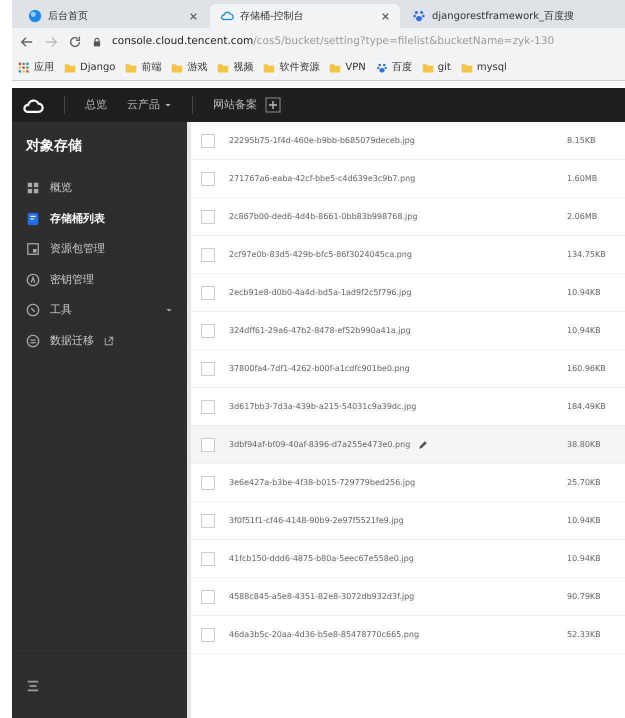  I want to click on file-row: 324dff61-29a6-47b2-8478-ef52b990a41a.jpg 10.94KB, so click(408, 331).